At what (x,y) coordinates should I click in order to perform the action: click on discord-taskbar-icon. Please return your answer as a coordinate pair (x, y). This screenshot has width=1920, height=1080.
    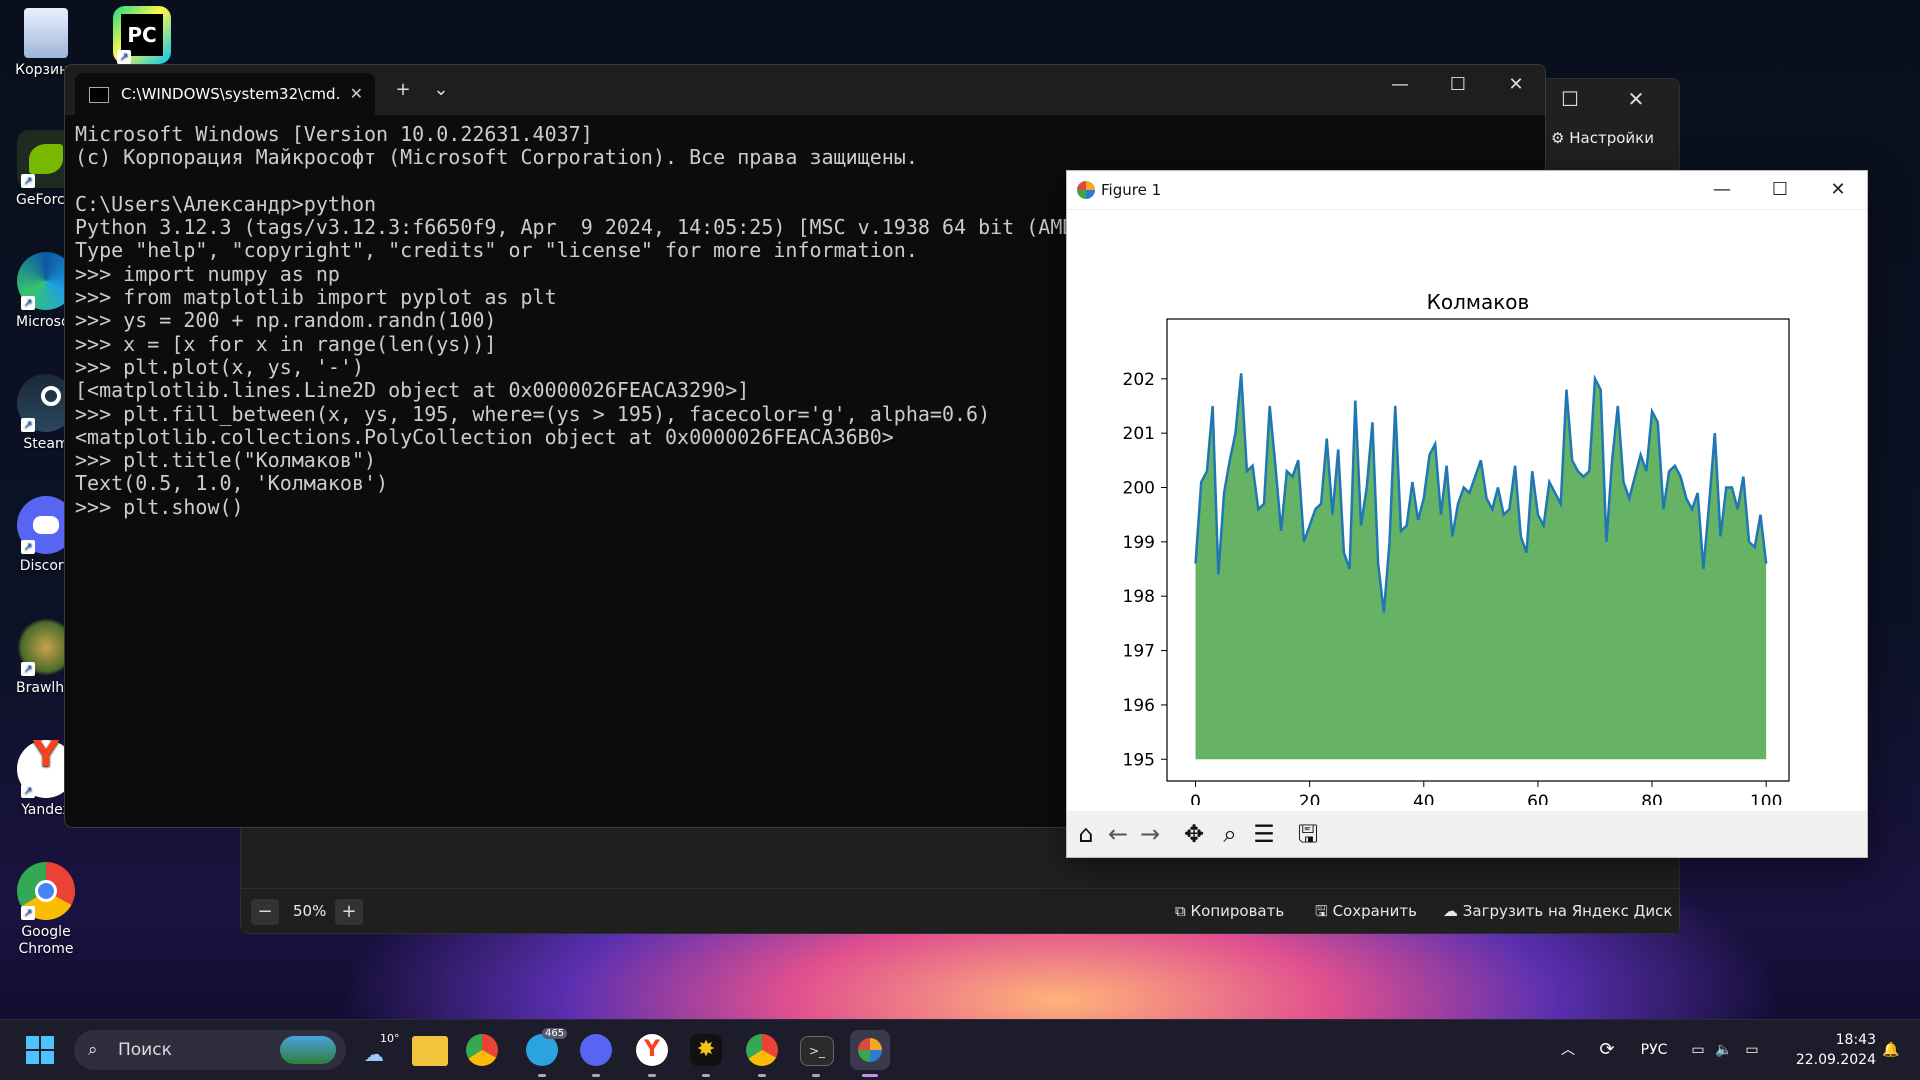
    Looking at the image, I should click on (596, 1050).